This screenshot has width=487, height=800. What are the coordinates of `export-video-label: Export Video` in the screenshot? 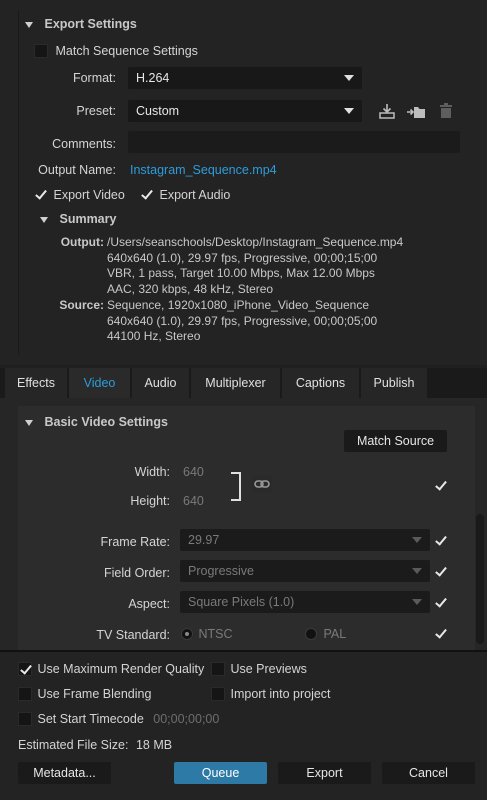 It's located at (89, 194).